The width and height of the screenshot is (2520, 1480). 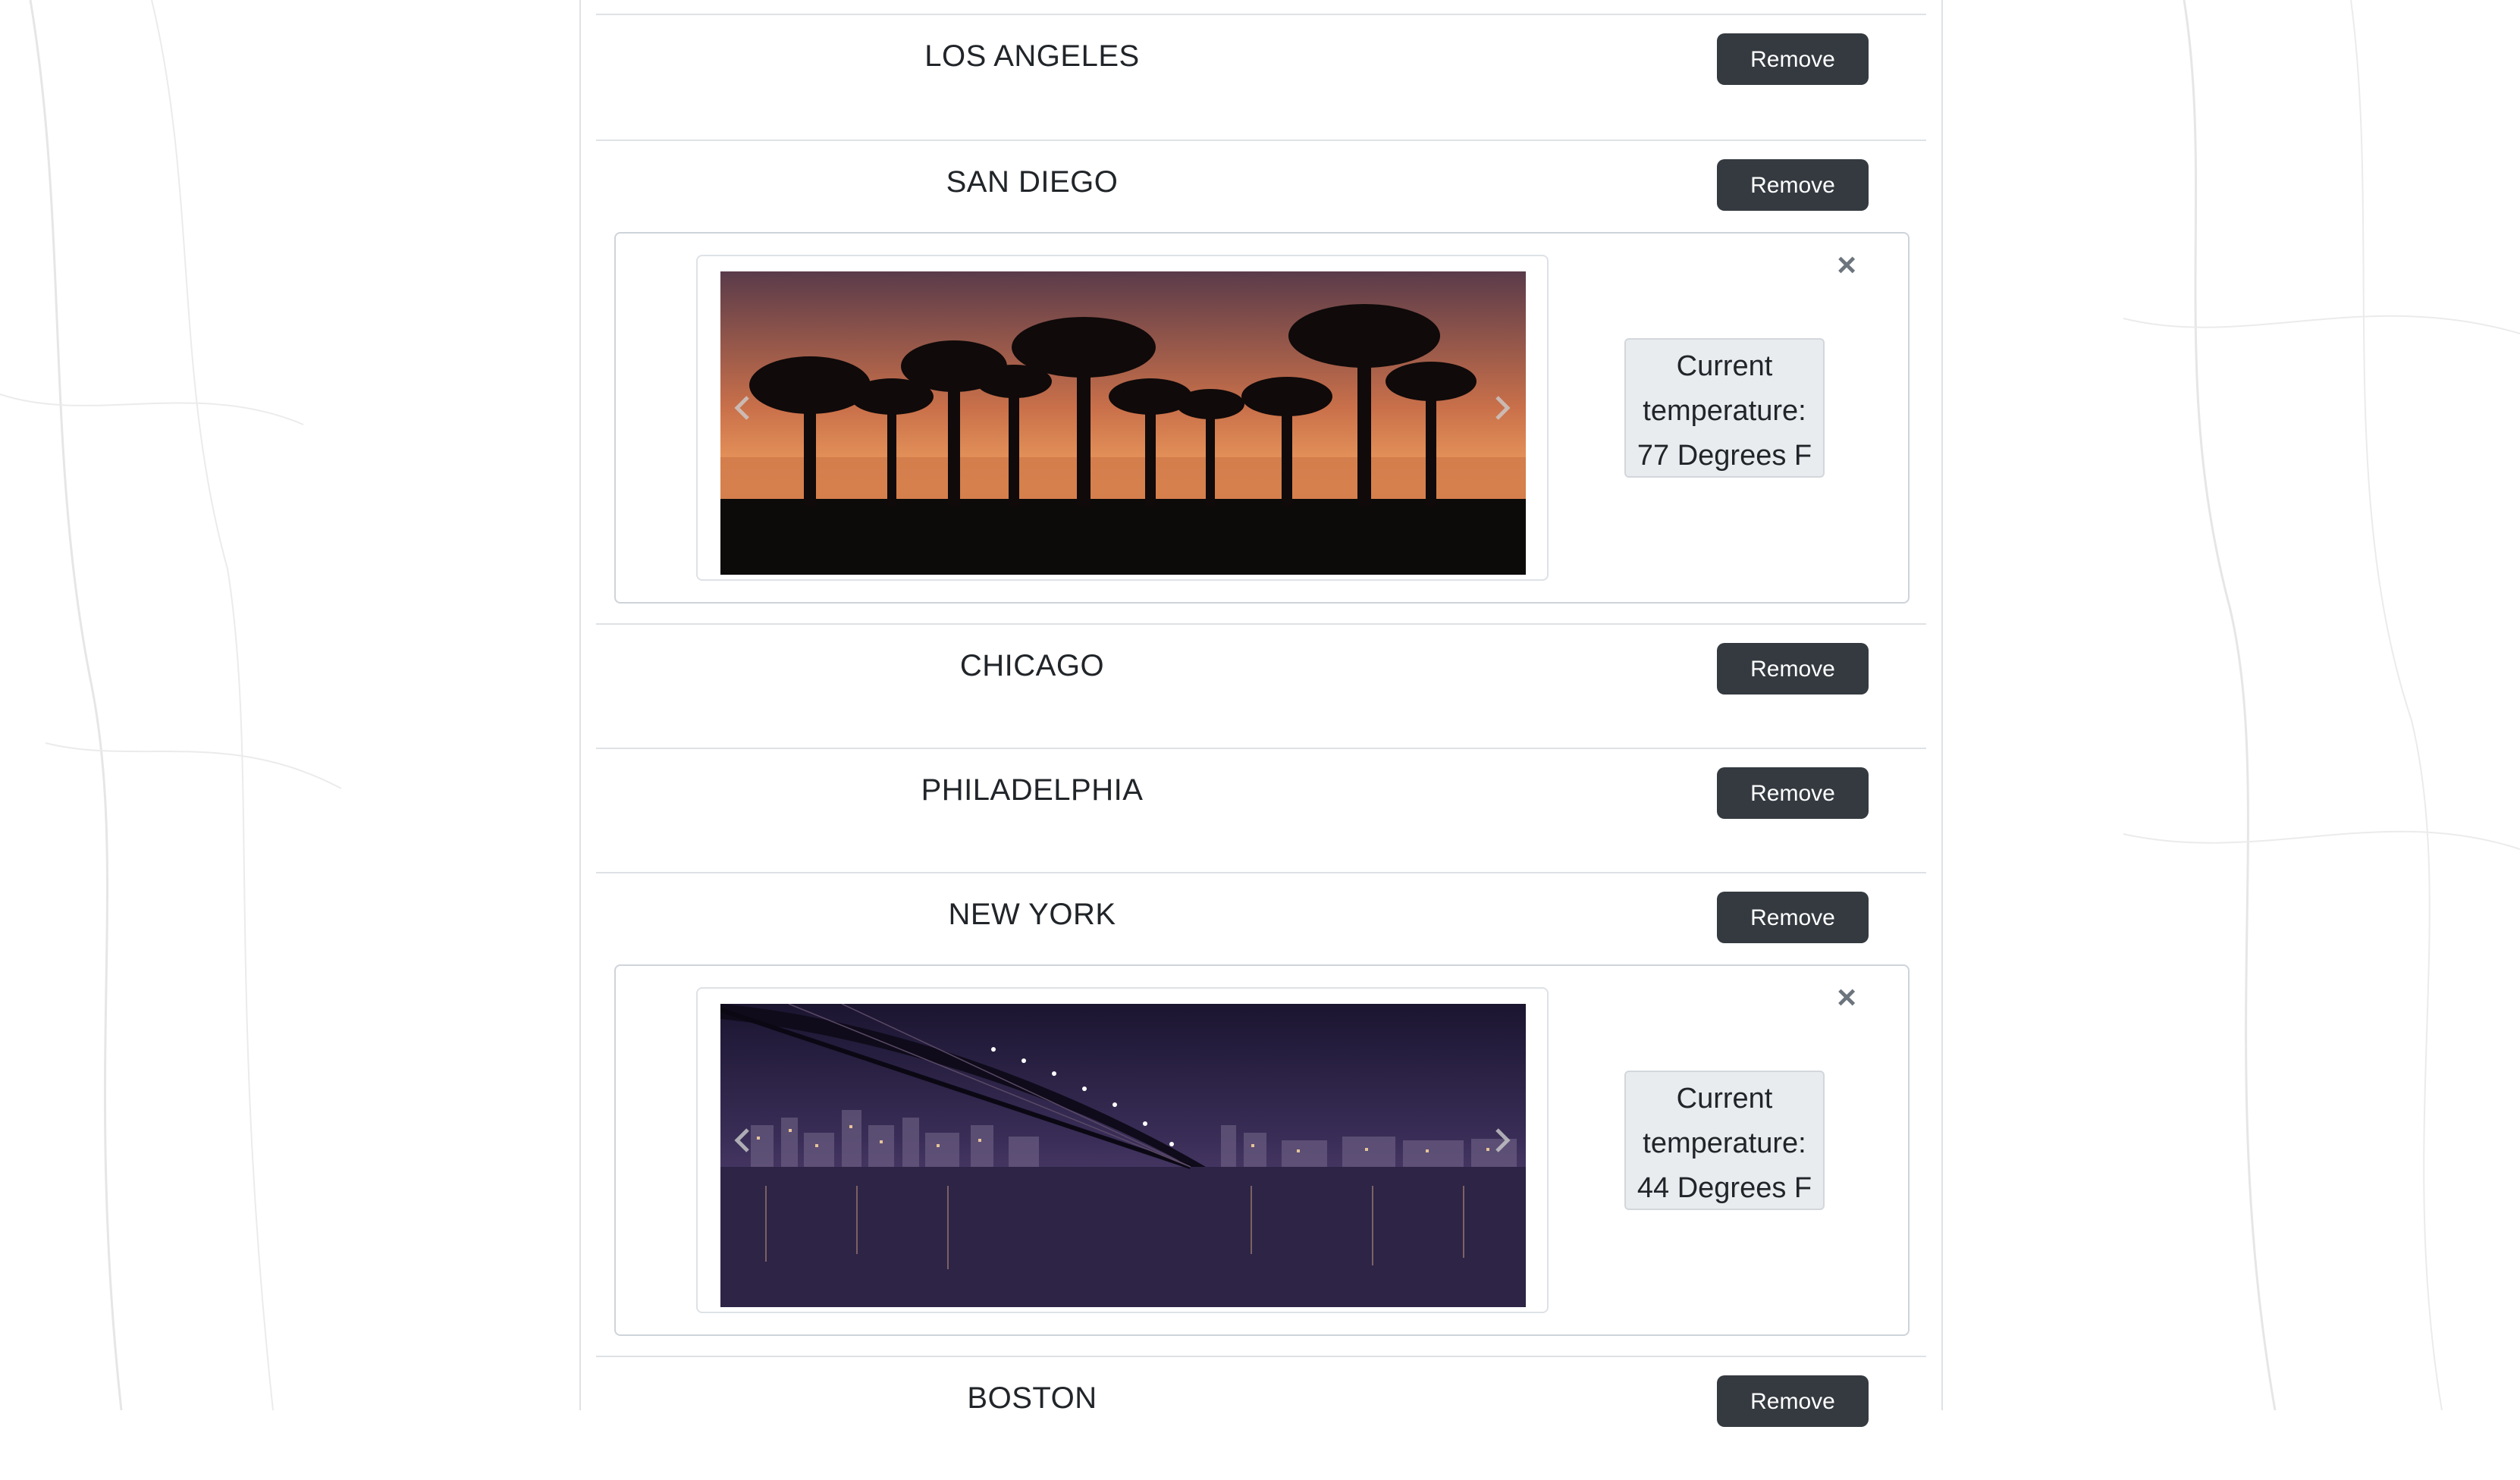 I want to click on city-name: SAN DIEGO, so click(x=1032, y=182).